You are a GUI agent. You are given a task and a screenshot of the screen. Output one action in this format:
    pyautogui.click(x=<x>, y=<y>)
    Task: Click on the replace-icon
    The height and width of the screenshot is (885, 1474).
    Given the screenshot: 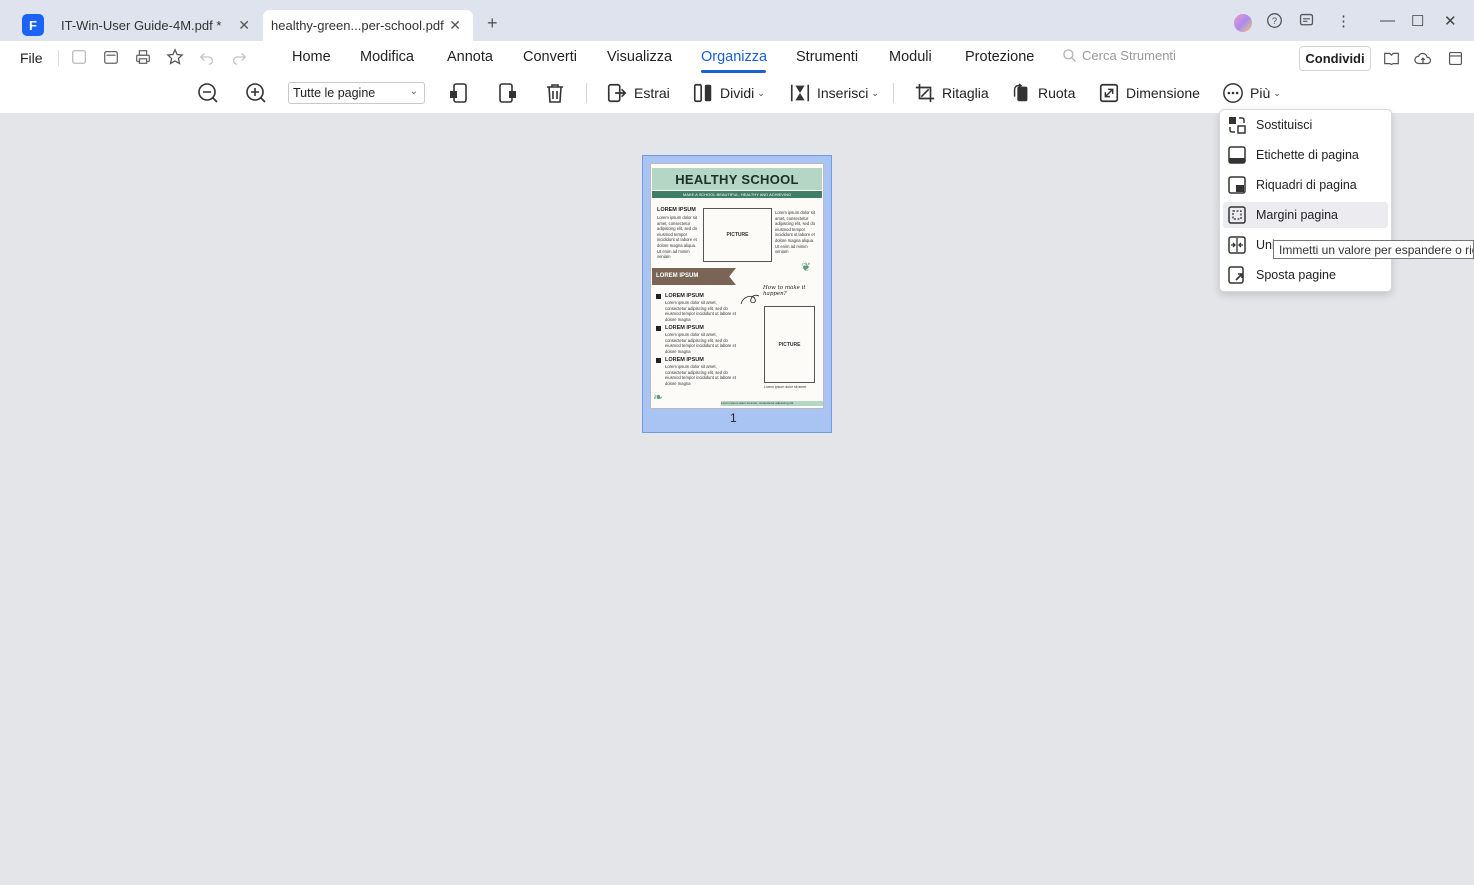 What is the action you would take?
    pyautogui.click(x=1237, y=125)
    